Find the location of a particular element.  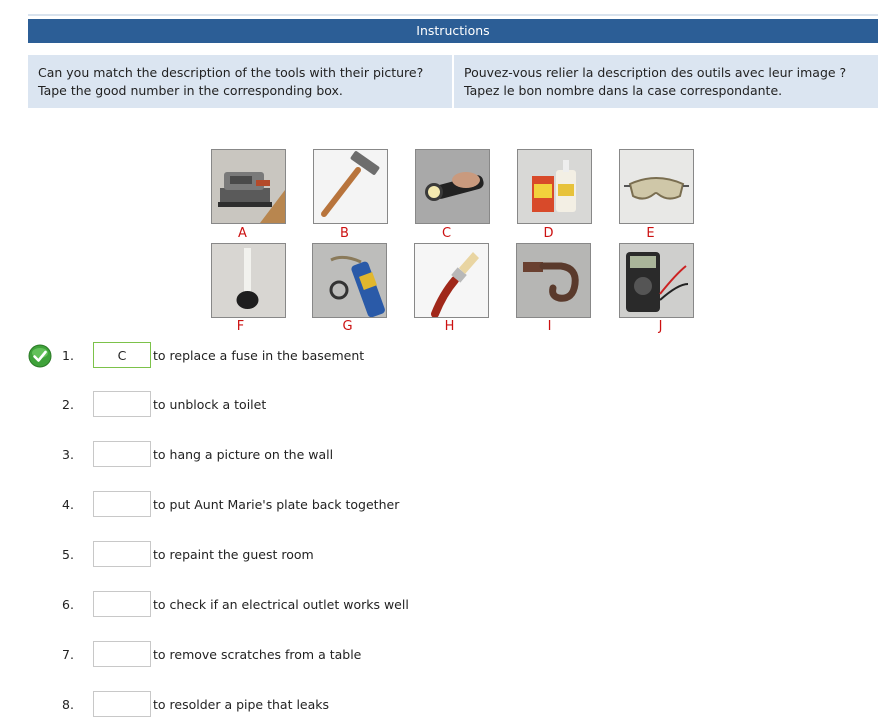

question-text: to unblock a toilet is located at coordinates (210, 404).